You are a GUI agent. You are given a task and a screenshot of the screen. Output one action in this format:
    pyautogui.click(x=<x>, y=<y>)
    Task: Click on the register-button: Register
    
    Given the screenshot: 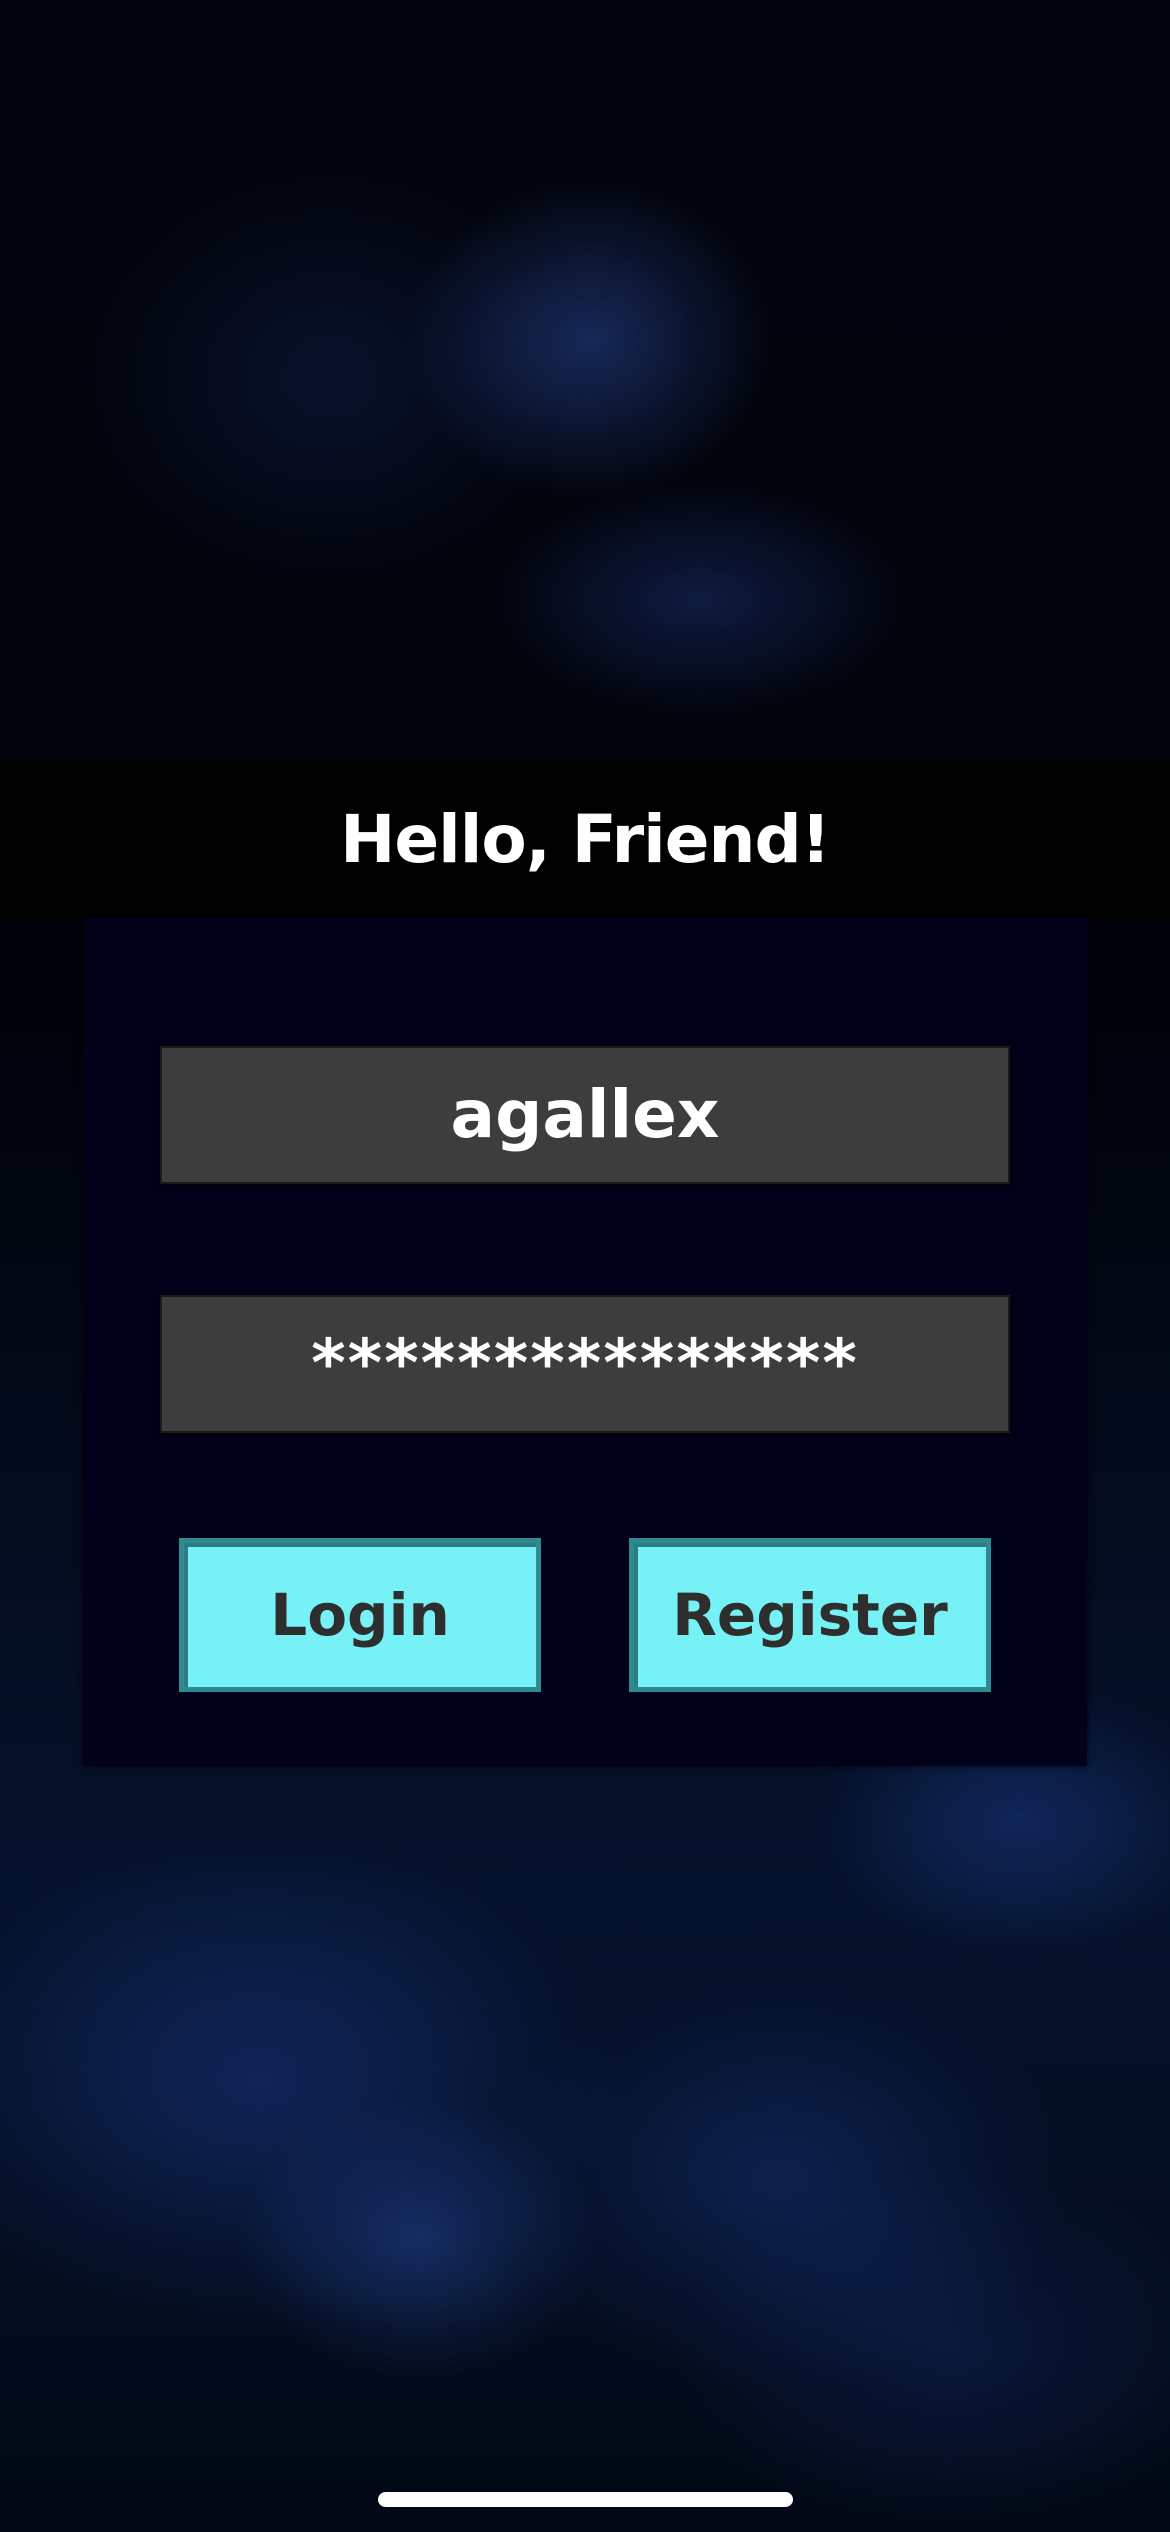 What is the action you would take?
    pyautogui.click(x=810, y=1615)
    